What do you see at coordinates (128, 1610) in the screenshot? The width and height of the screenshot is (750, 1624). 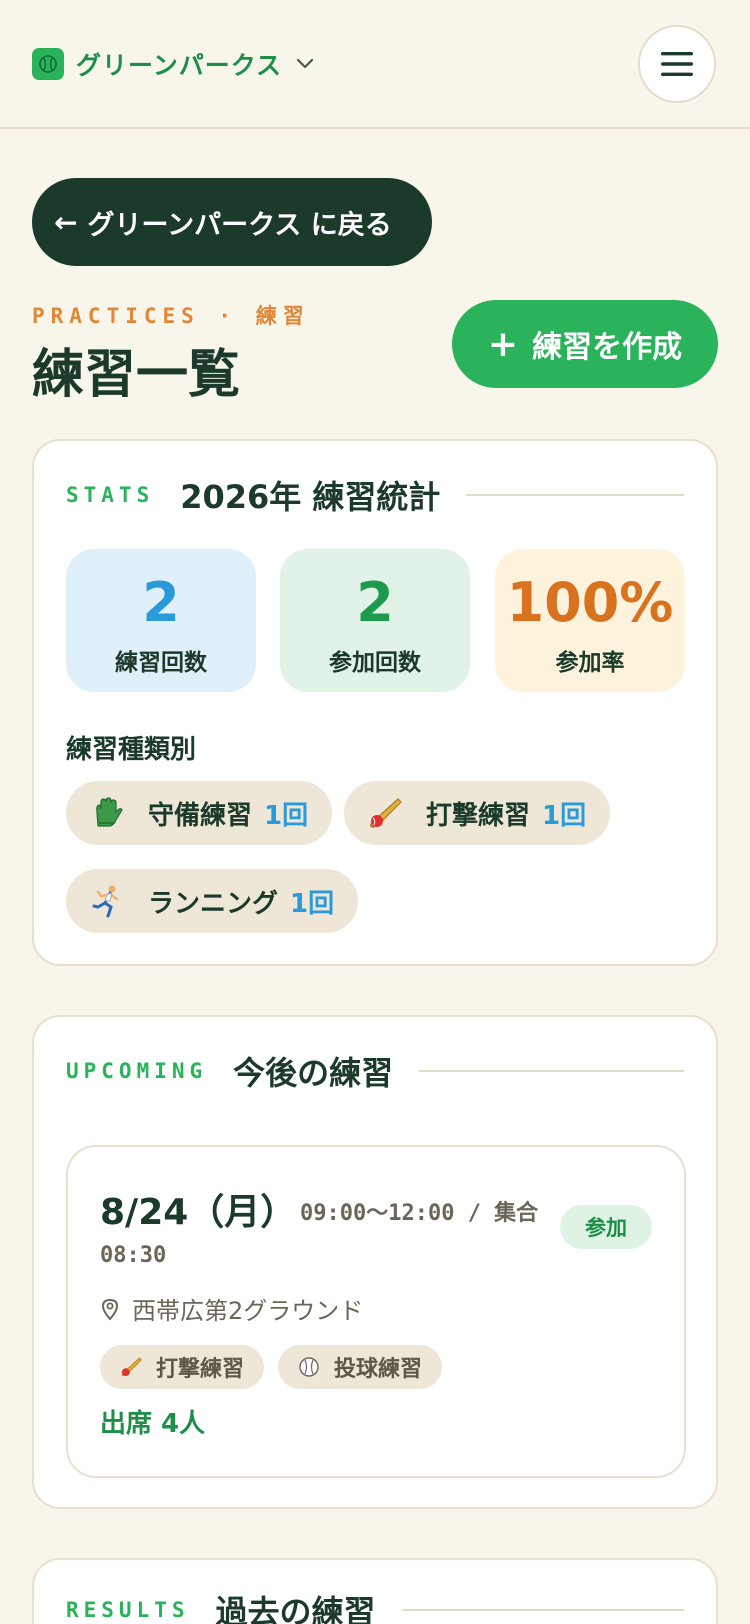 I see `section-label: RESULTS` at bounding box center [128, 1610].